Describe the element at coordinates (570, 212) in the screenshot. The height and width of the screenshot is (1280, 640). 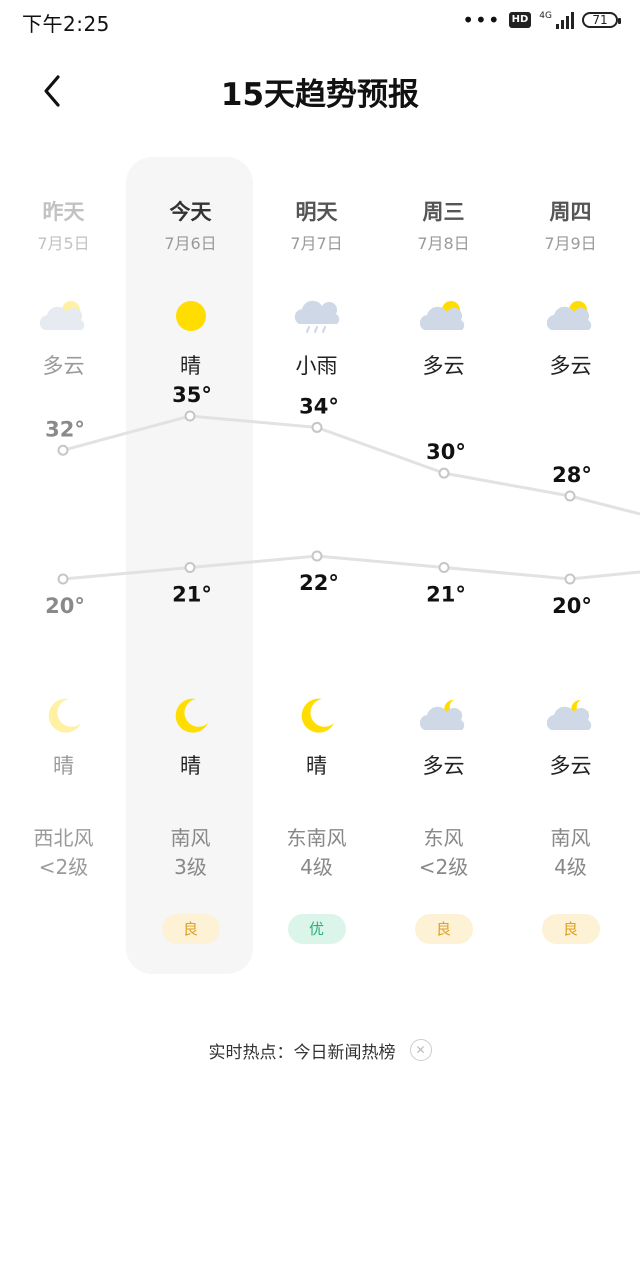
I see `day-label: 周四` at that location.